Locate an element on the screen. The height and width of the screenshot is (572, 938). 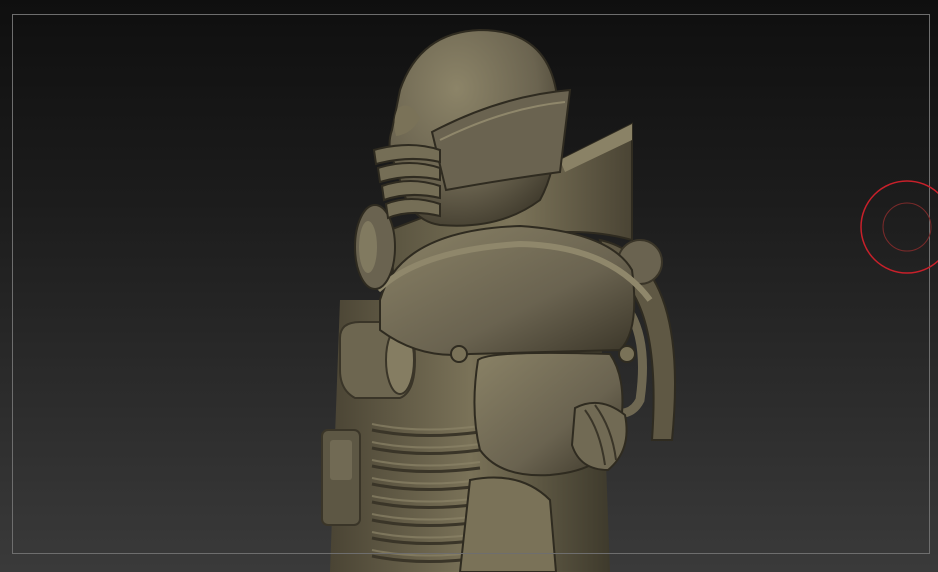
side-pouch-lower-detail is located at coordinates (341, 460).